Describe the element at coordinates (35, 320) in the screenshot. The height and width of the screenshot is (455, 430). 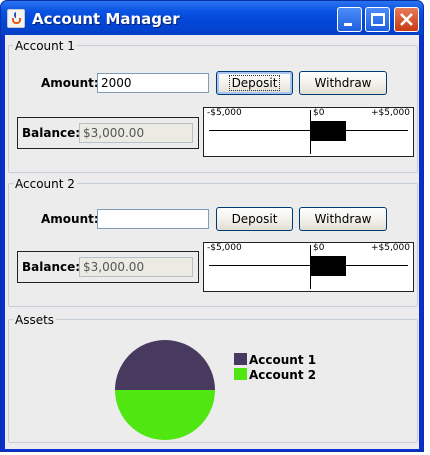
I see `assets-panel-title: Assets` at that location.